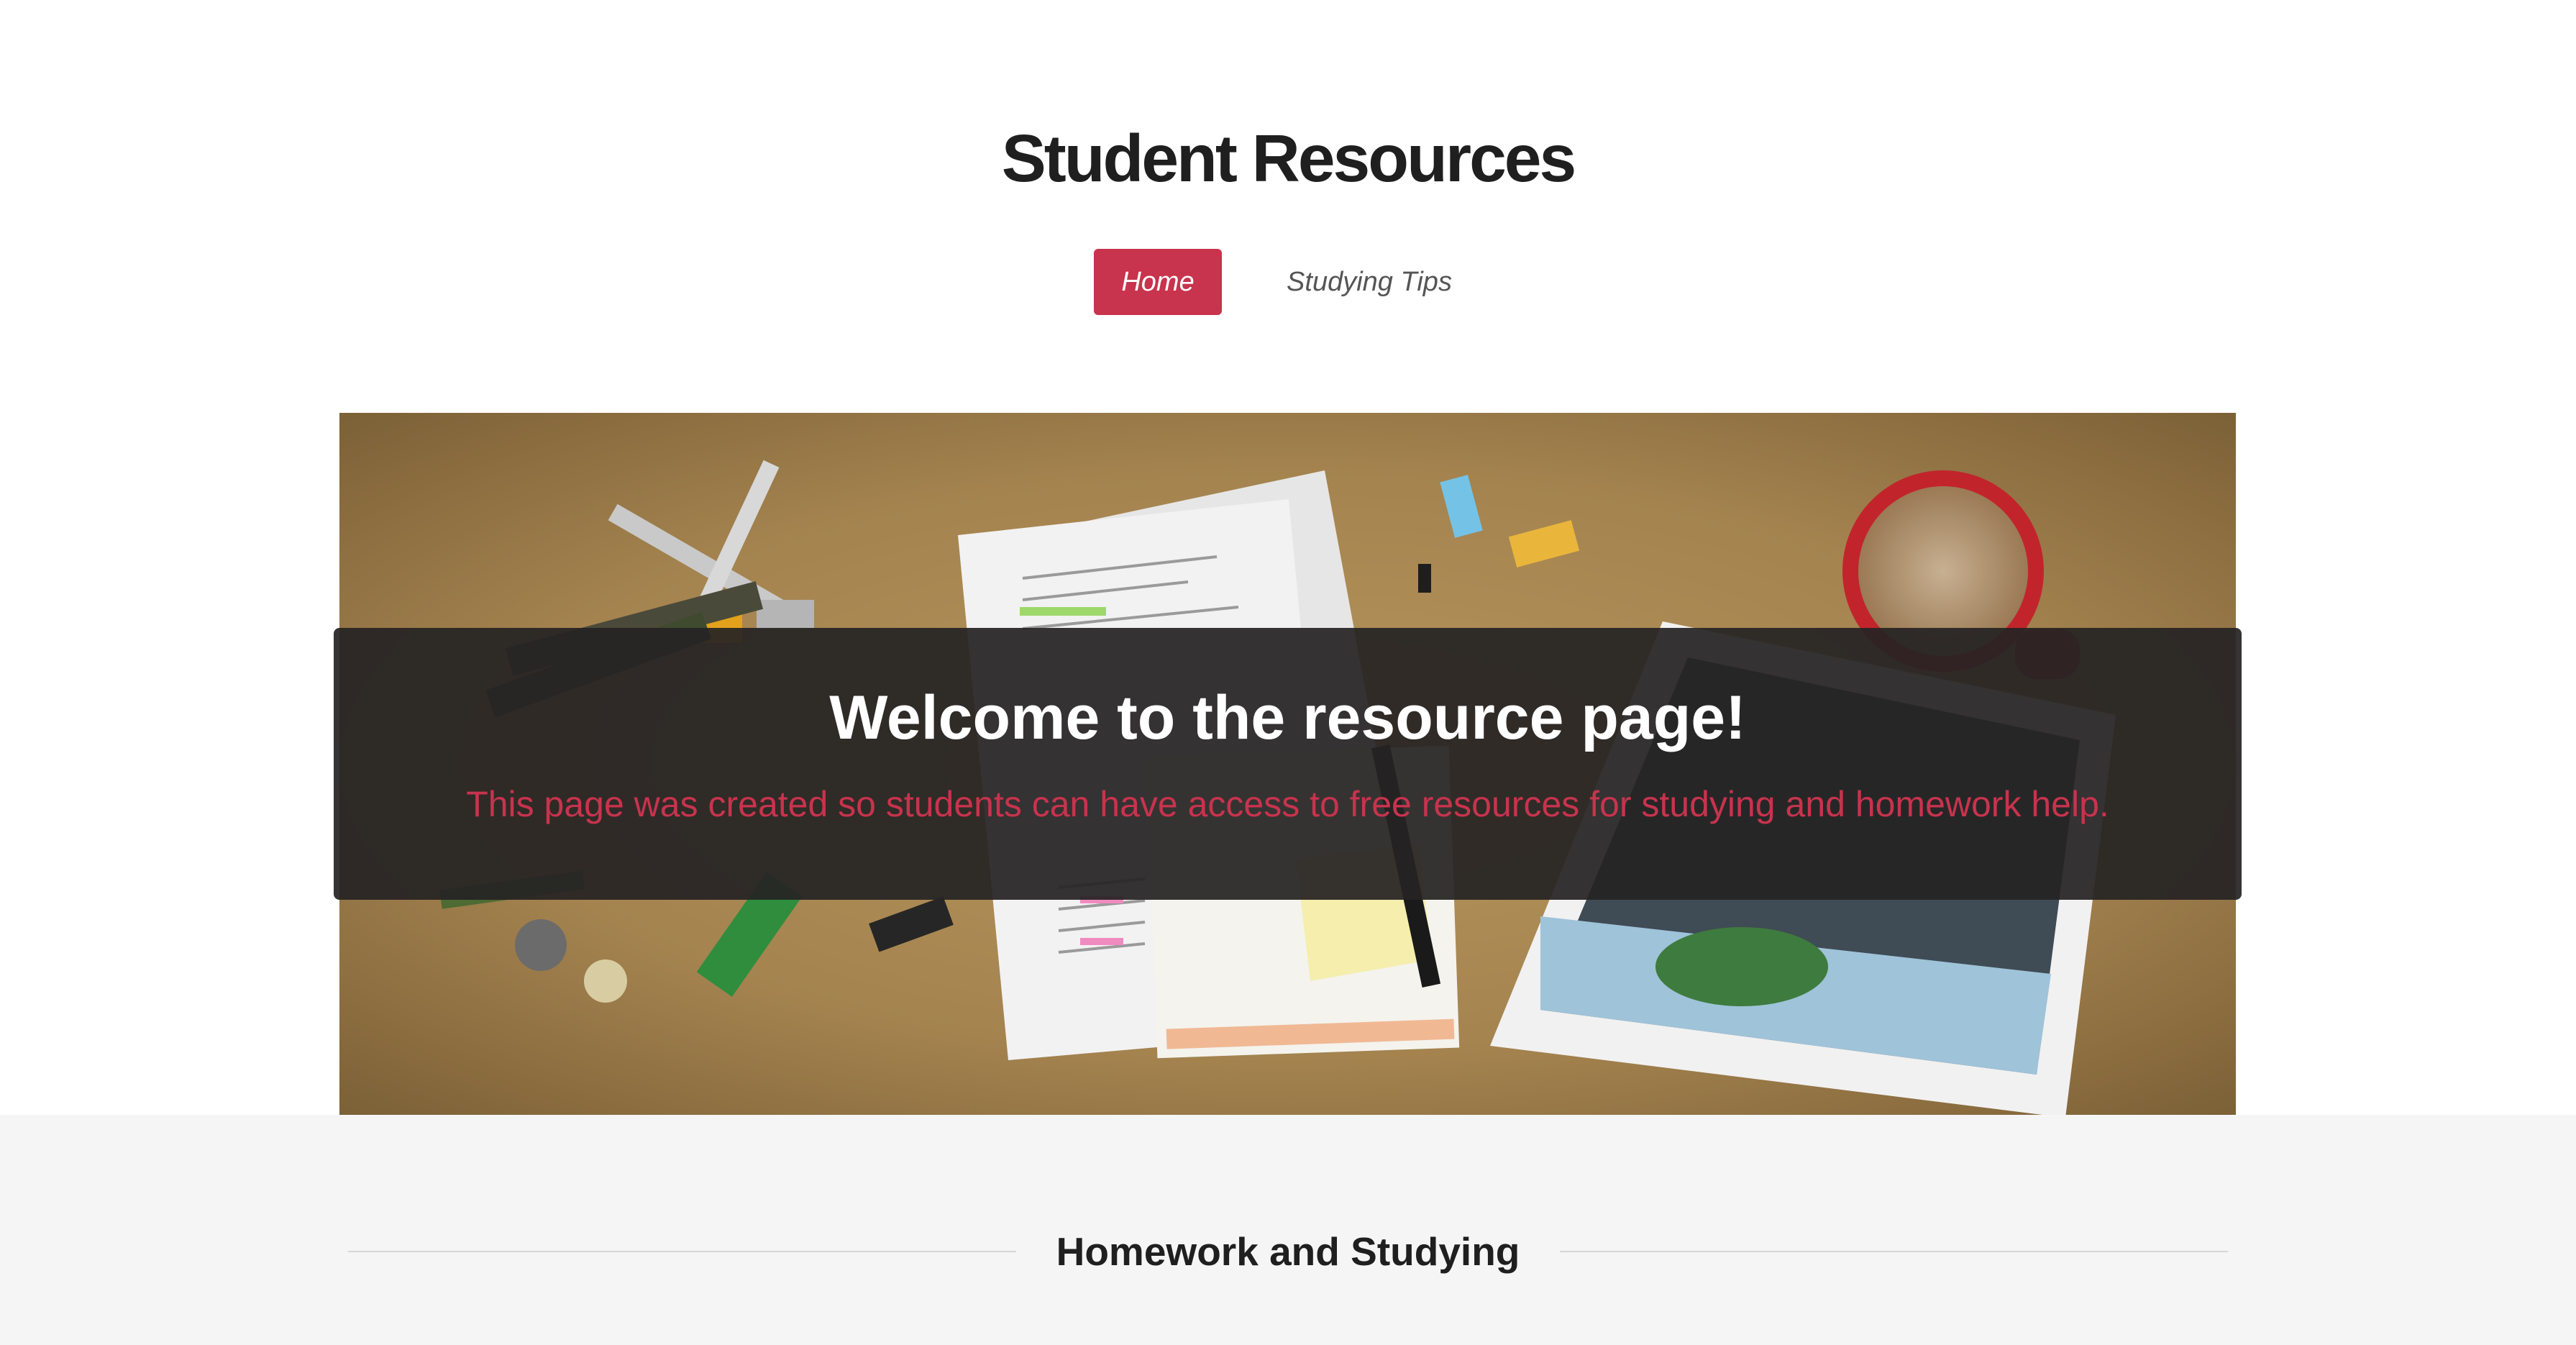 This screenshot has width=2576, height=1345. I want to click on section-title: Homework and Studying, so click(1288, 1251).